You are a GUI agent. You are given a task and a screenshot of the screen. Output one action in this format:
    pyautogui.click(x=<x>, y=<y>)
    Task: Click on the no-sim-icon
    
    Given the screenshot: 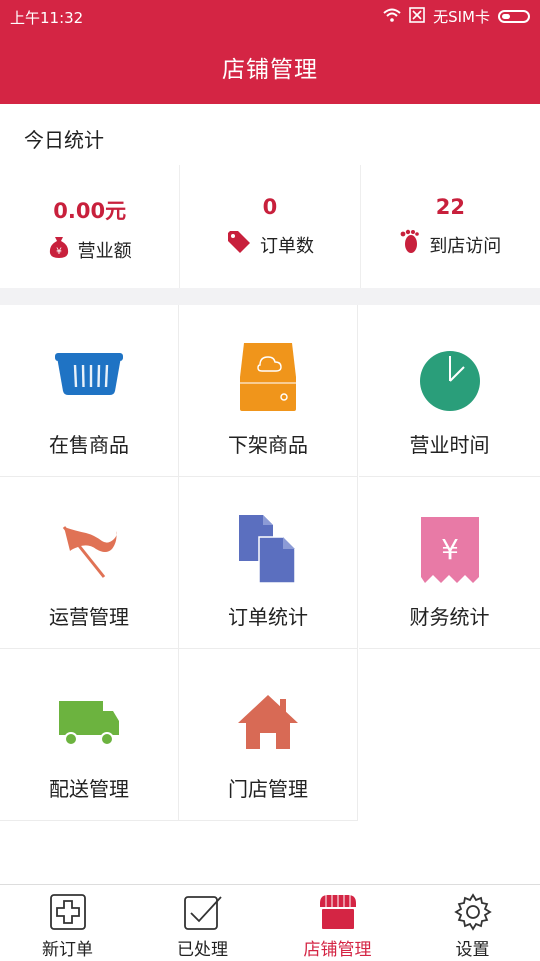 What is the action you would take?
    pyautogui.click(x=417, y=16)
    